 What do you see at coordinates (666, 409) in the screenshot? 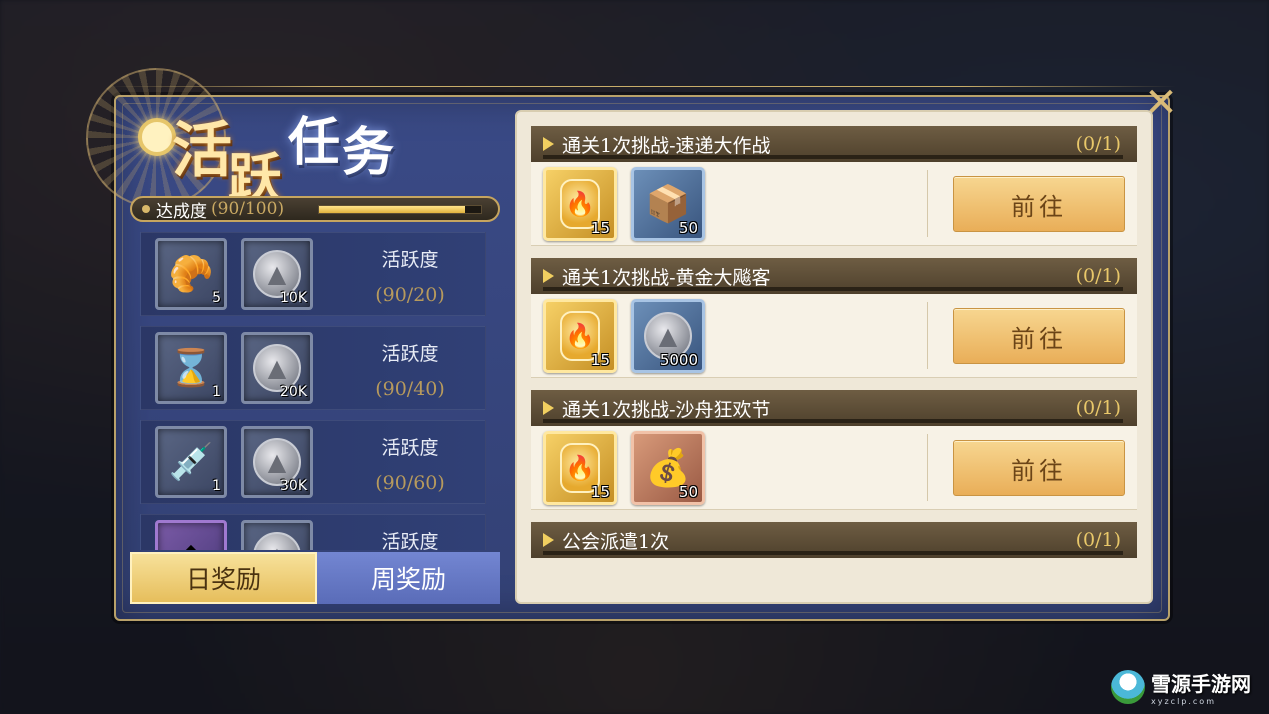
I see `task-name: 通关1次挑战-沙舟狂欢节` at bounding box center [666, 409].